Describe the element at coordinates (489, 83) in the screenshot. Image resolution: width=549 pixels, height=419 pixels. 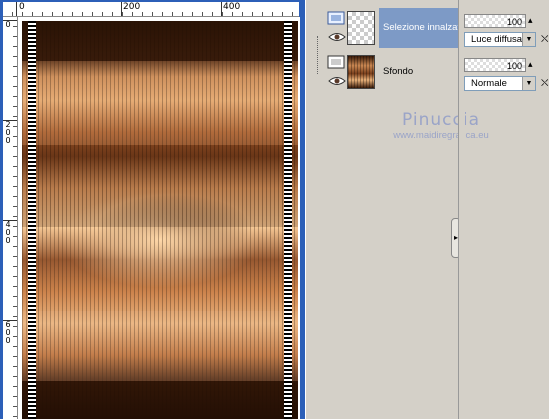
I see `blend-mode-value: Normale` at that location.